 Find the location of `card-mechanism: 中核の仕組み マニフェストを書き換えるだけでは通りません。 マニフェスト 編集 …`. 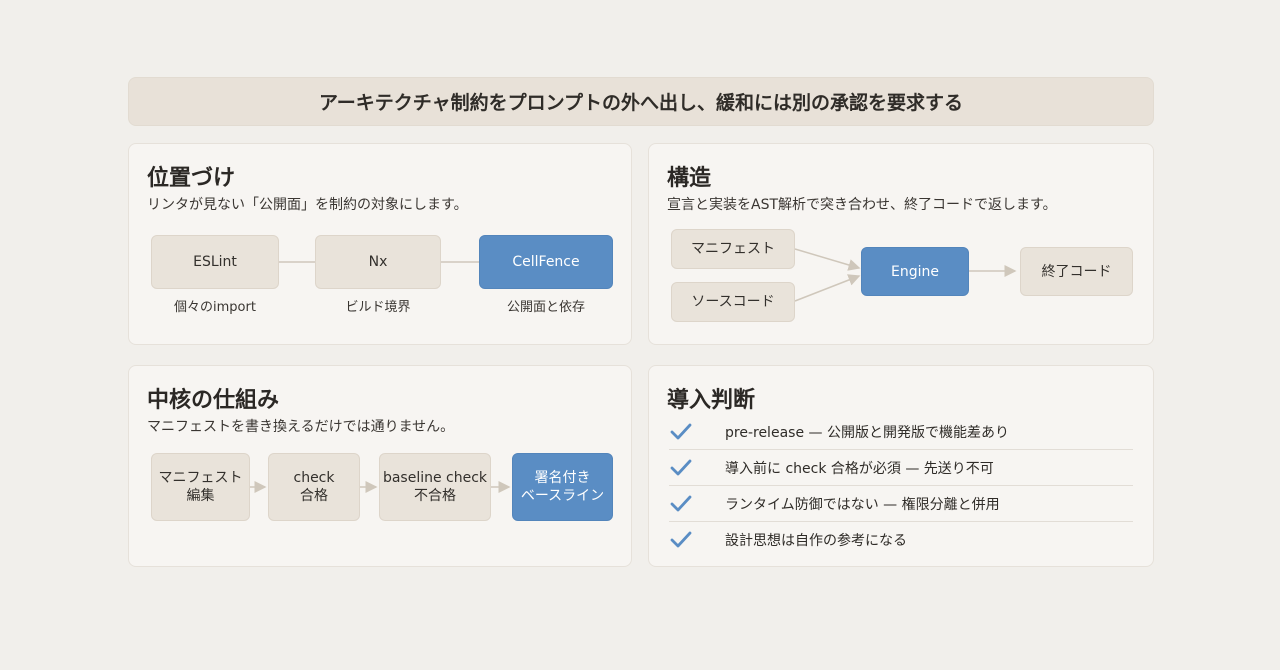

card-mechanism: 中核の仕組み マニフェストを書き換えるだけでは通りません。 マニフェスト 編集 … is located at coordinates (380, 466).